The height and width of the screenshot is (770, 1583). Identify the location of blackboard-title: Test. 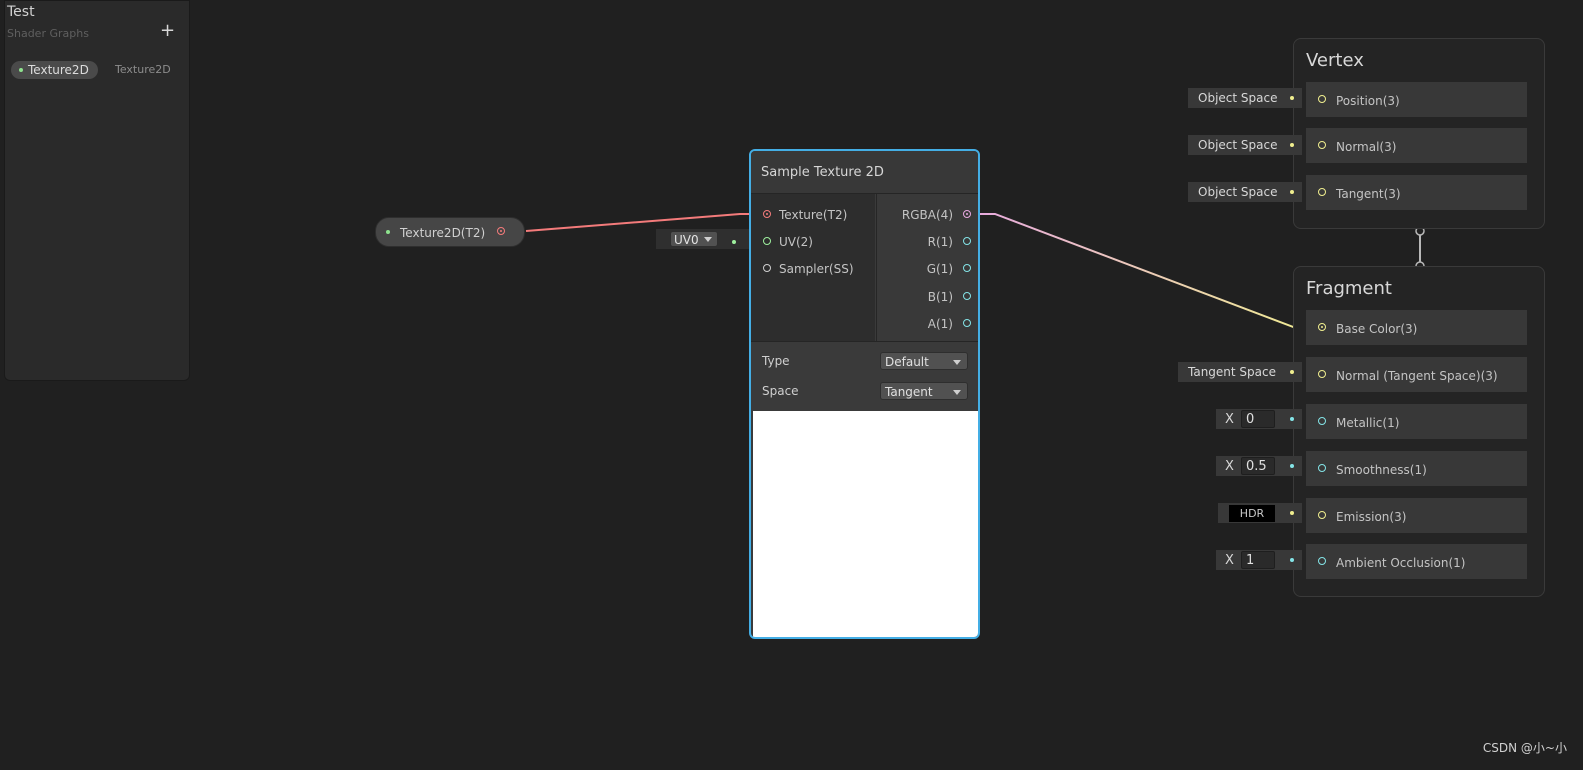
(21, 12).